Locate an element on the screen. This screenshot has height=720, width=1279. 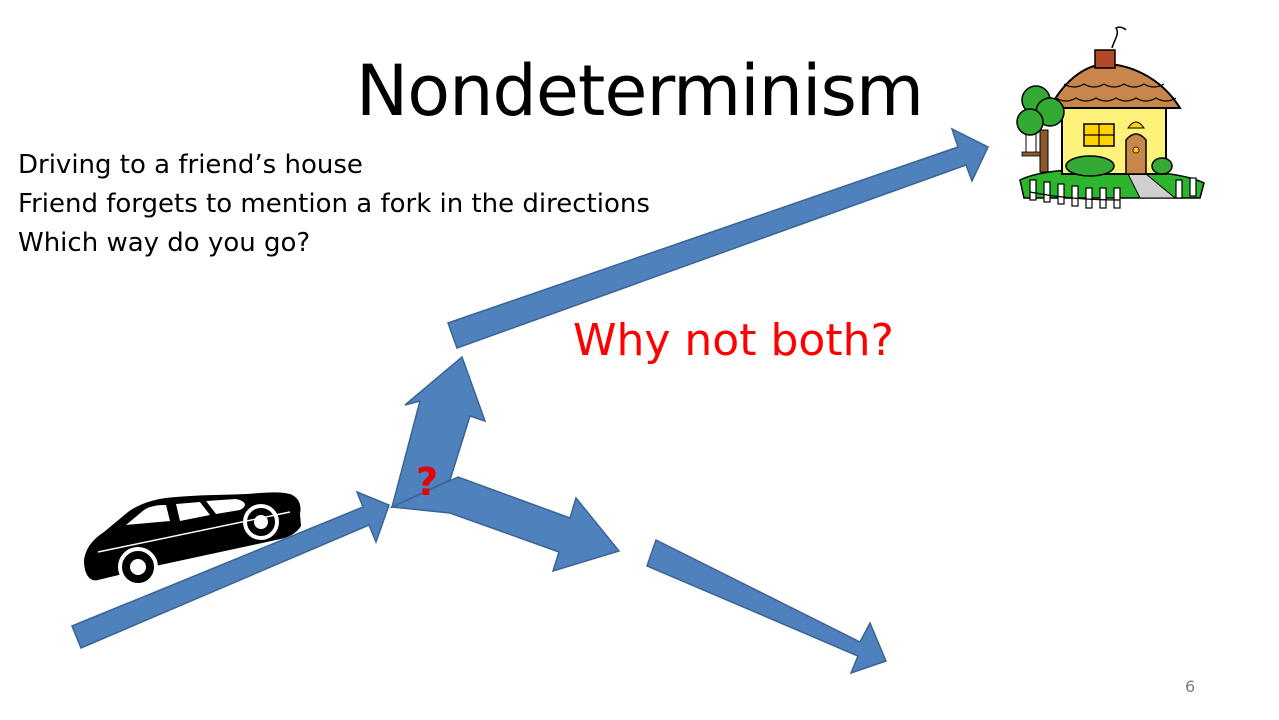
page-title: Nondeterminism is located at coordinates (639, 91).